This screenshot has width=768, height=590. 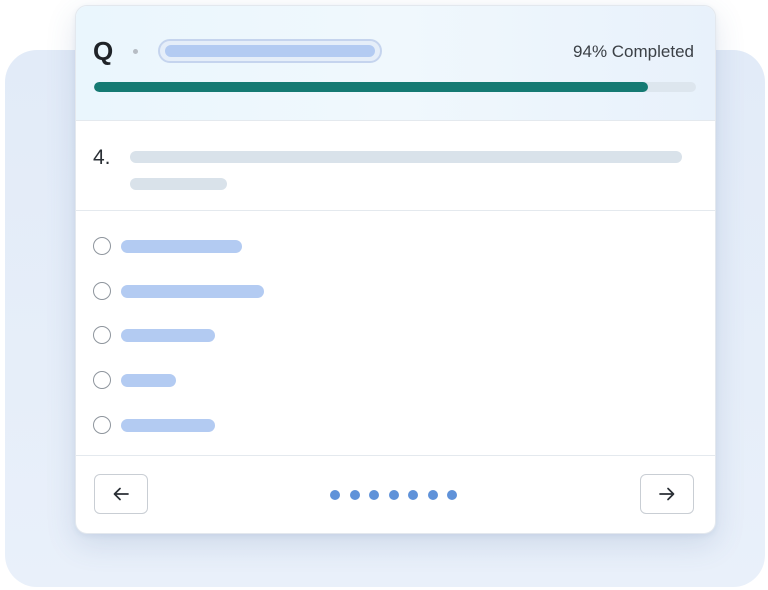 I want to click on question-number: 4., so click(x=102, y=157).